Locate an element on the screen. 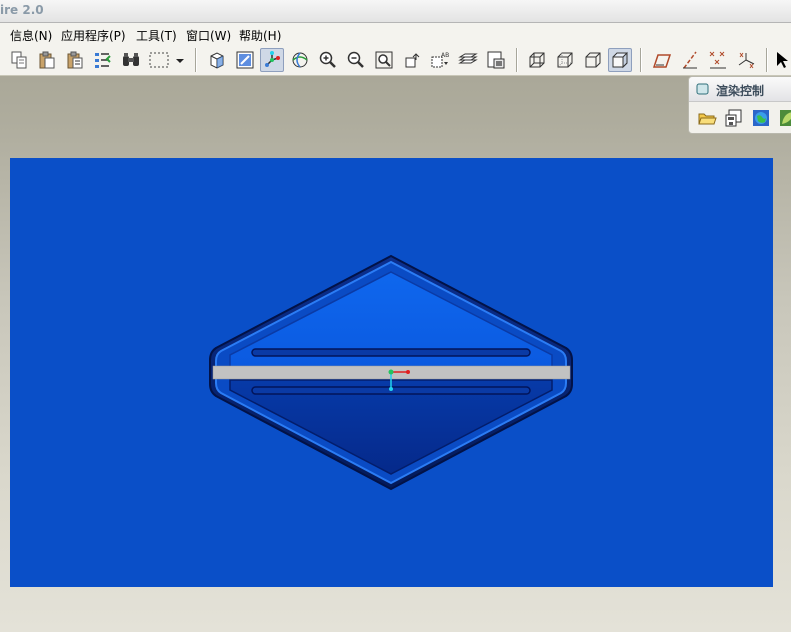  model-tree-icon is located at coordinates (217, 60).